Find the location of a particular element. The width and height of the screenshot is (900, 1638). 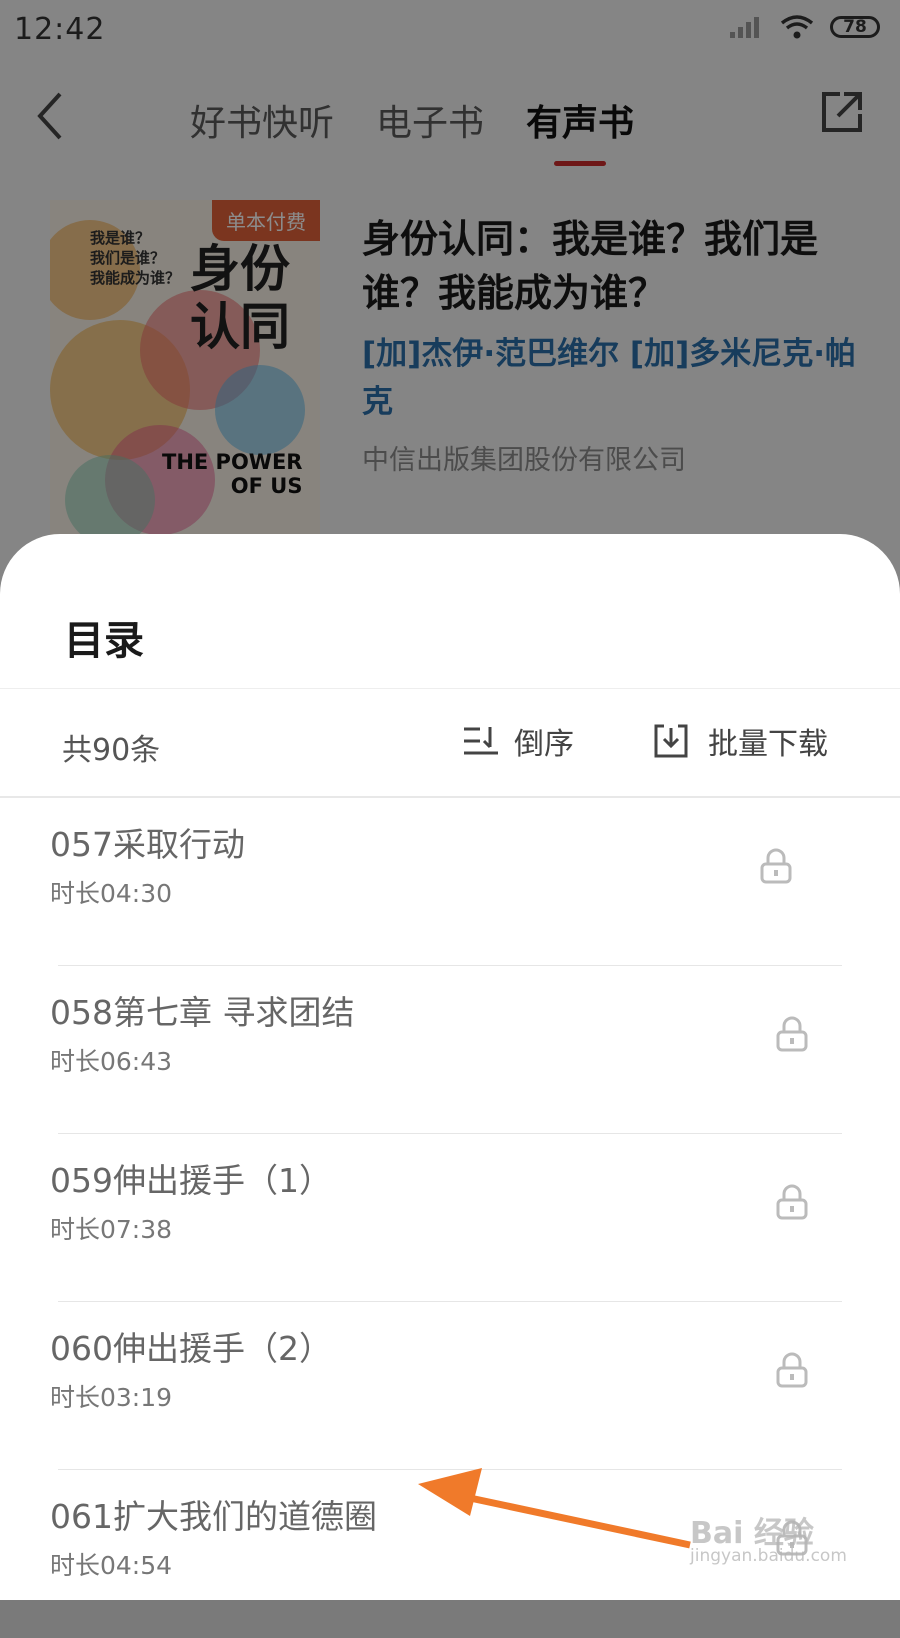

watermark-url: jingyan.baidu.com is located at coordinates (768, 1556).